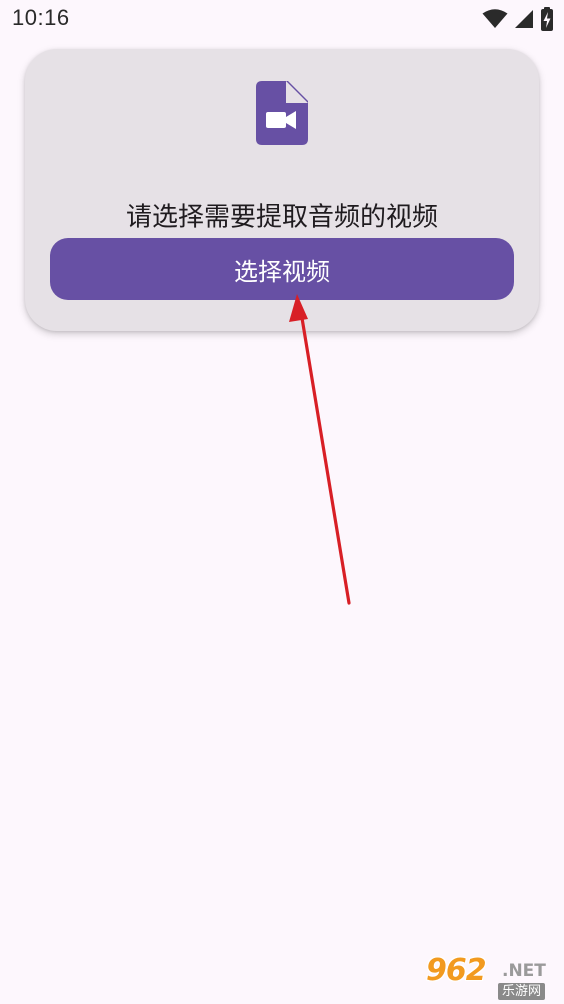 Image resolution: width=564 pixels, height=1004 pixels. What do you see at coordinates (456, 970) in the screenshot?
I see `watermark-number: 962` at bounding box center [456, 970].